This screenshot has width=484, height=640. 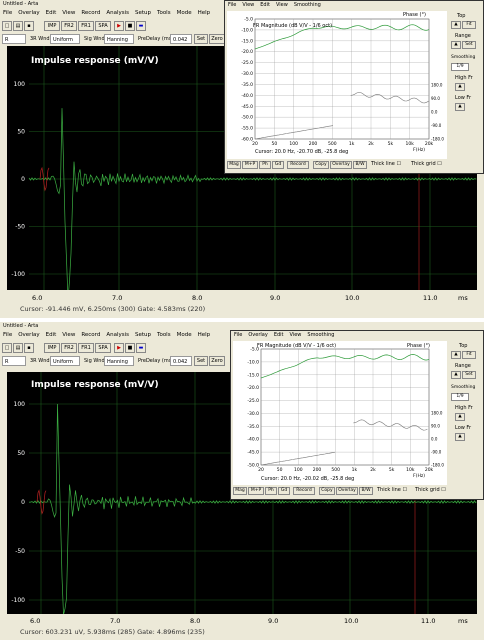 I want to click on fr-menu-view2: View, so click(x=282, y=5).